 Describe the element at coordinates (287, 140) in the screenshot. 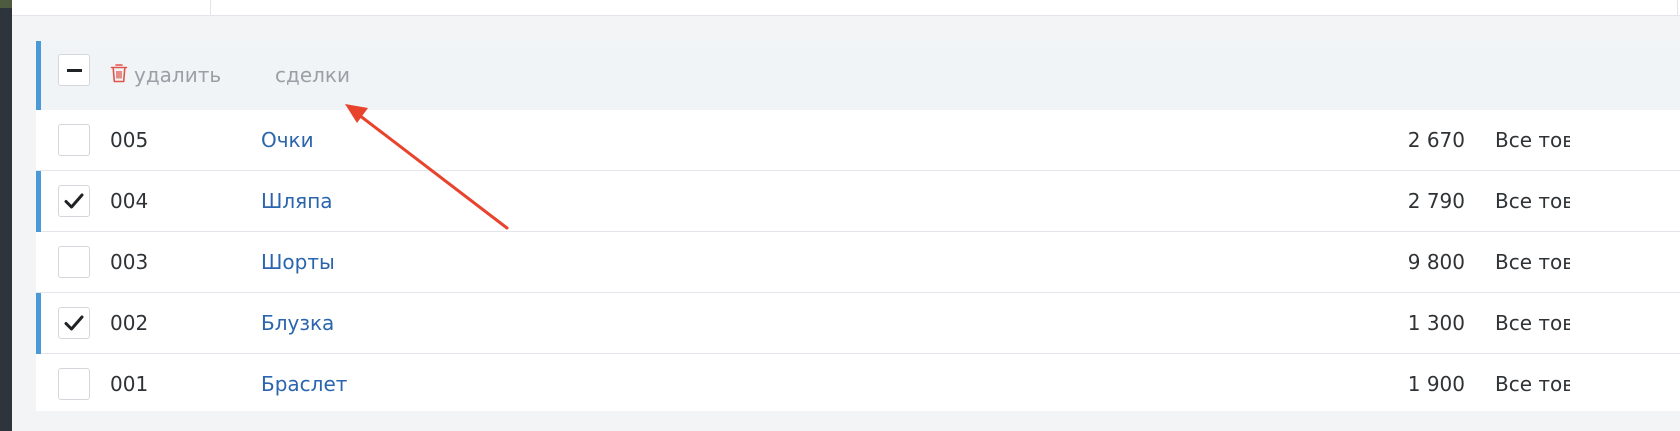

I see `product-name-link: Очки` at that location.